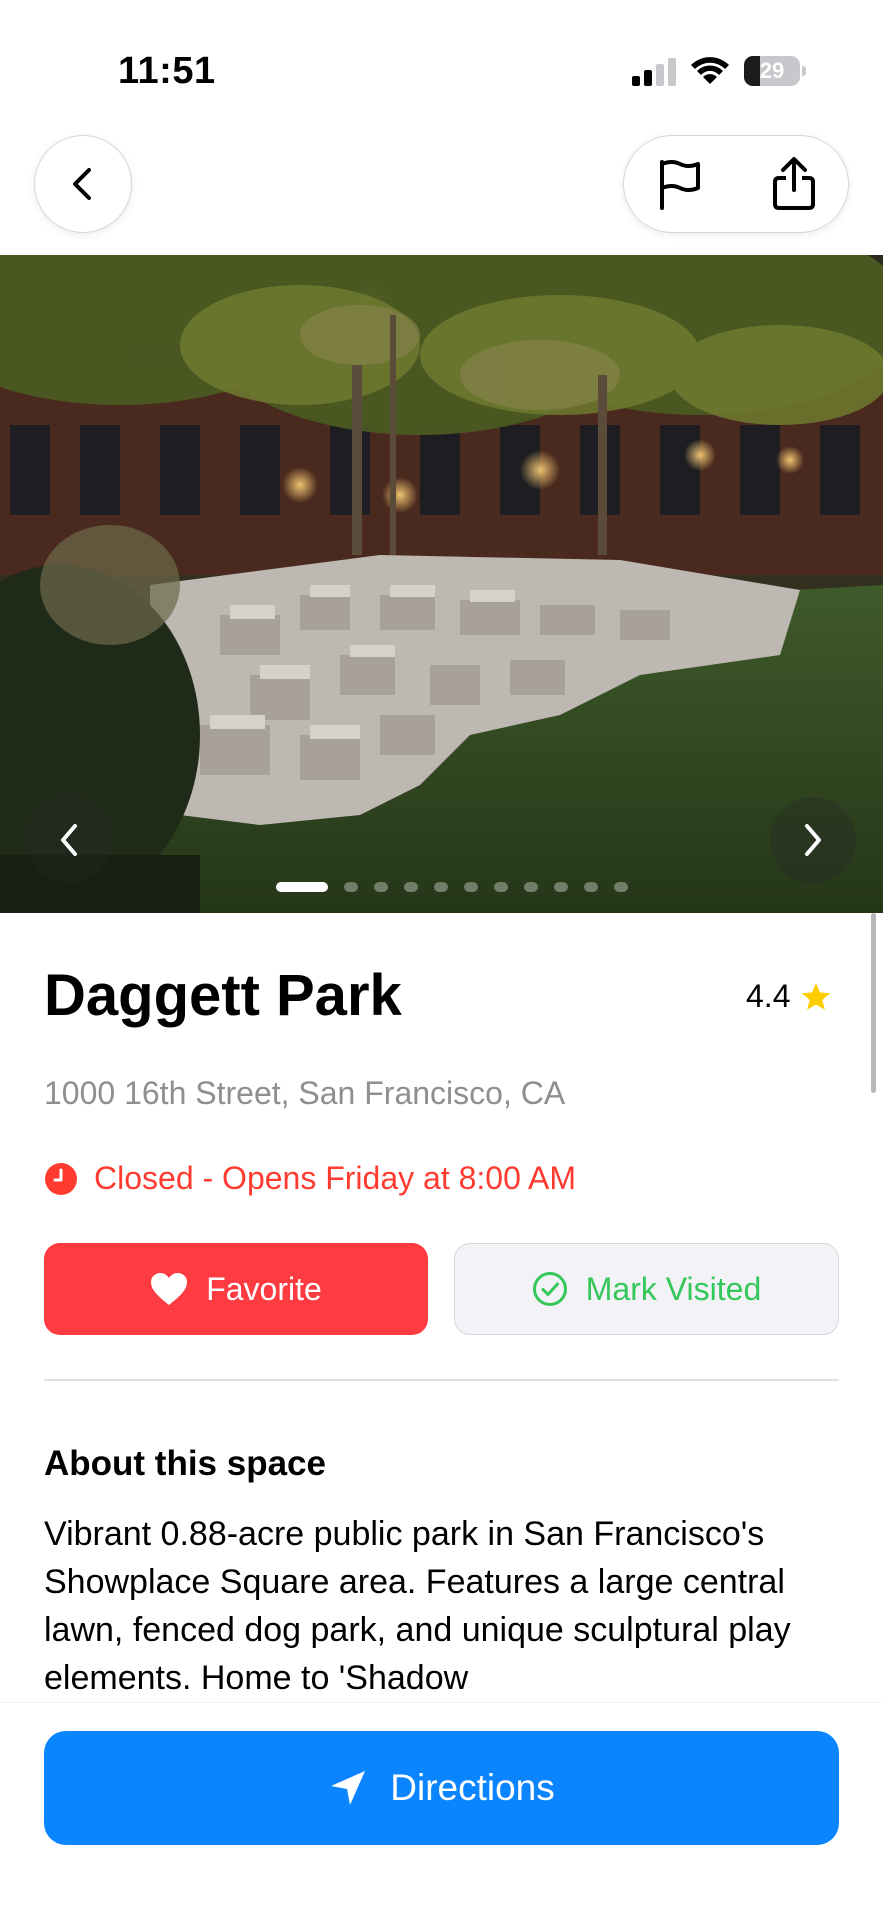  I want to click on flag-icon, so click(680, 185).